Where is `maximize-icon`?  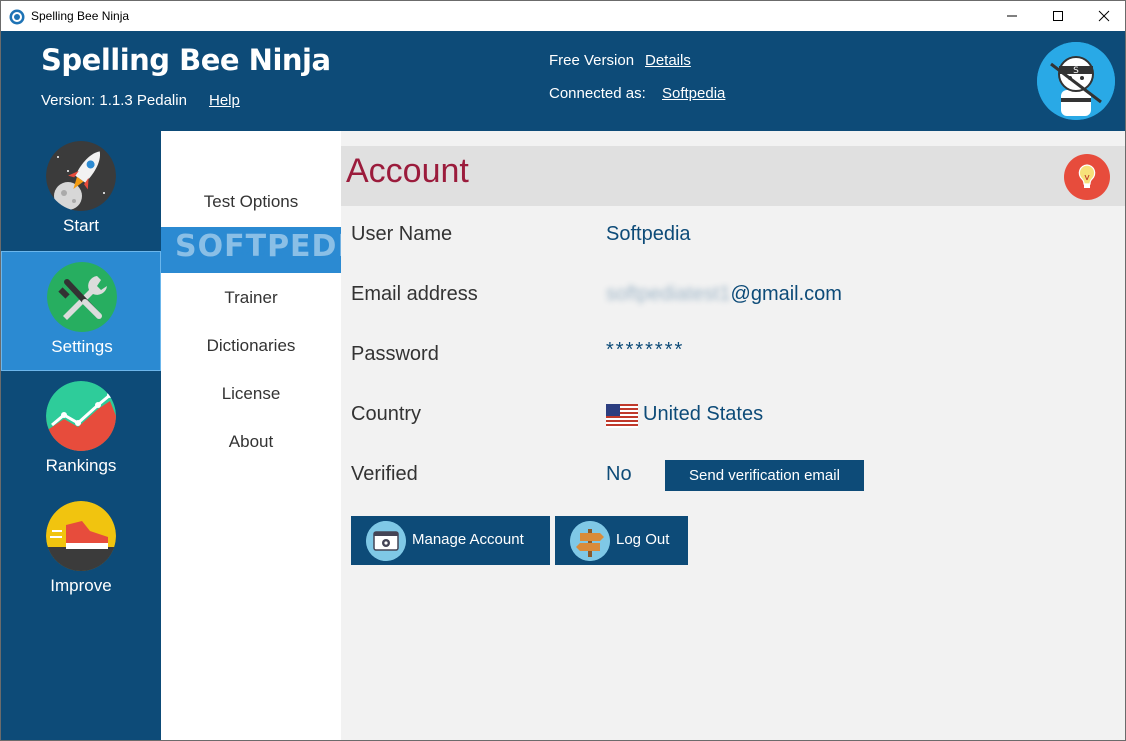
maximize-icon is located at coordinates (1058, 16).